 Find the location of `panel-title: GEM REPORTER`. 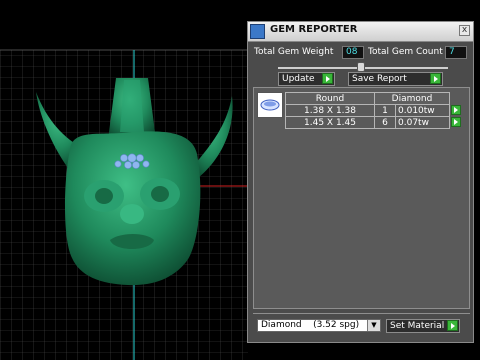

panel-title: GEM REPORTER is located at coordinates (314, 29).